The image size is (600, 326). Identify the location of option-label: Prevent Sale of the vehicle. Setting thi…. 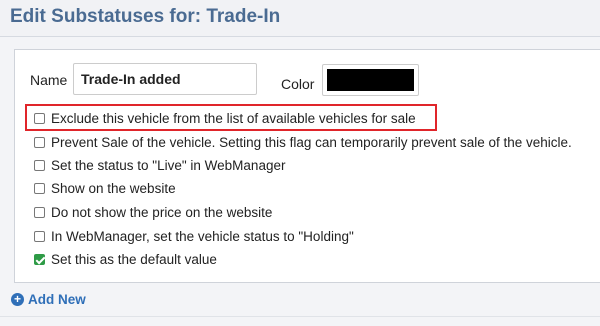
(311, 142).